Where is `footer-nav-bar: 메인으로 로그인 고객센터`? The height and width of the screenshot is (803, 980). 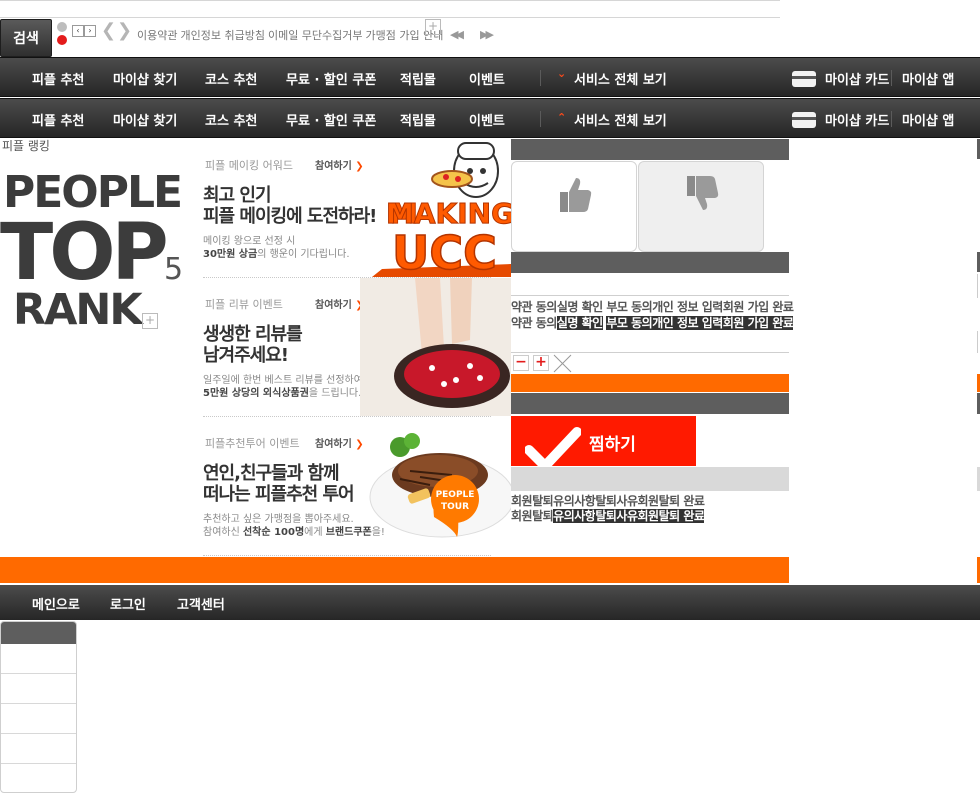 footer-nav-bar: 메인으로 로그인 고객센터 is located at coordinates (490, 602).